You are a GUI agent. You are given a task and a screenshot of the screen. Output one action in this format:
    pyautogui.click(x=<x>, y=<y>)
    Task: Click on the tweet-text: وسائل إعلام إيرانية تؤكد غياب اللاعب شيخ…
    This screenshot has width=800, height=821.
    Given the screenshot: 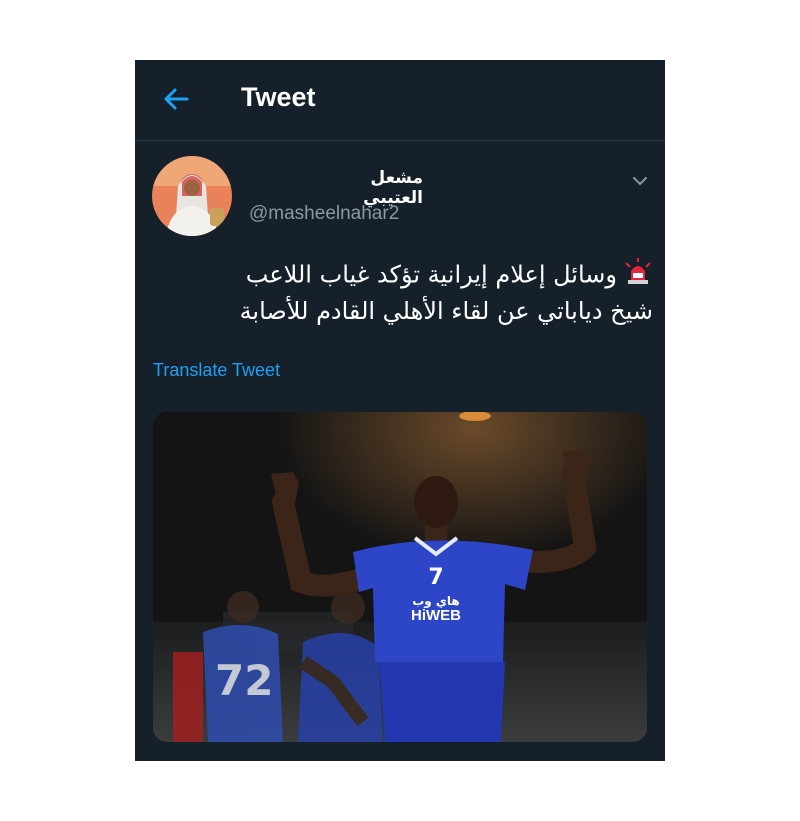 What is the action you would take?
    pyautogui.click(x=405, y=292)
    